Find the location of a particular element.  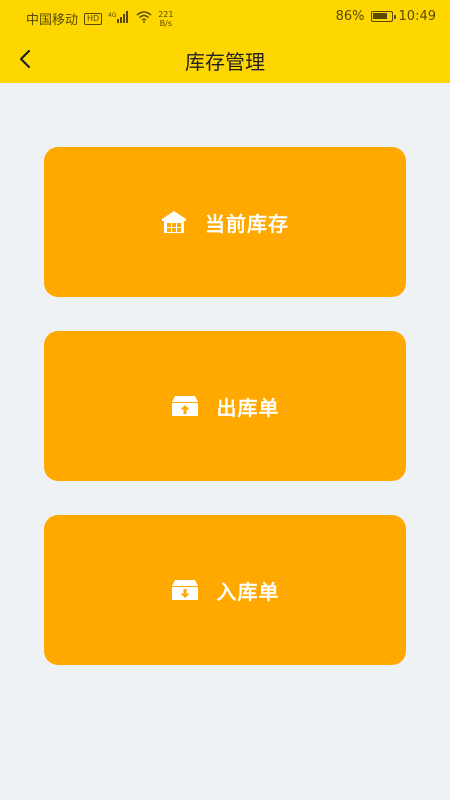

status-left: 中国移动 HD 4G 221 B/s is located at coordinates (99, 19).